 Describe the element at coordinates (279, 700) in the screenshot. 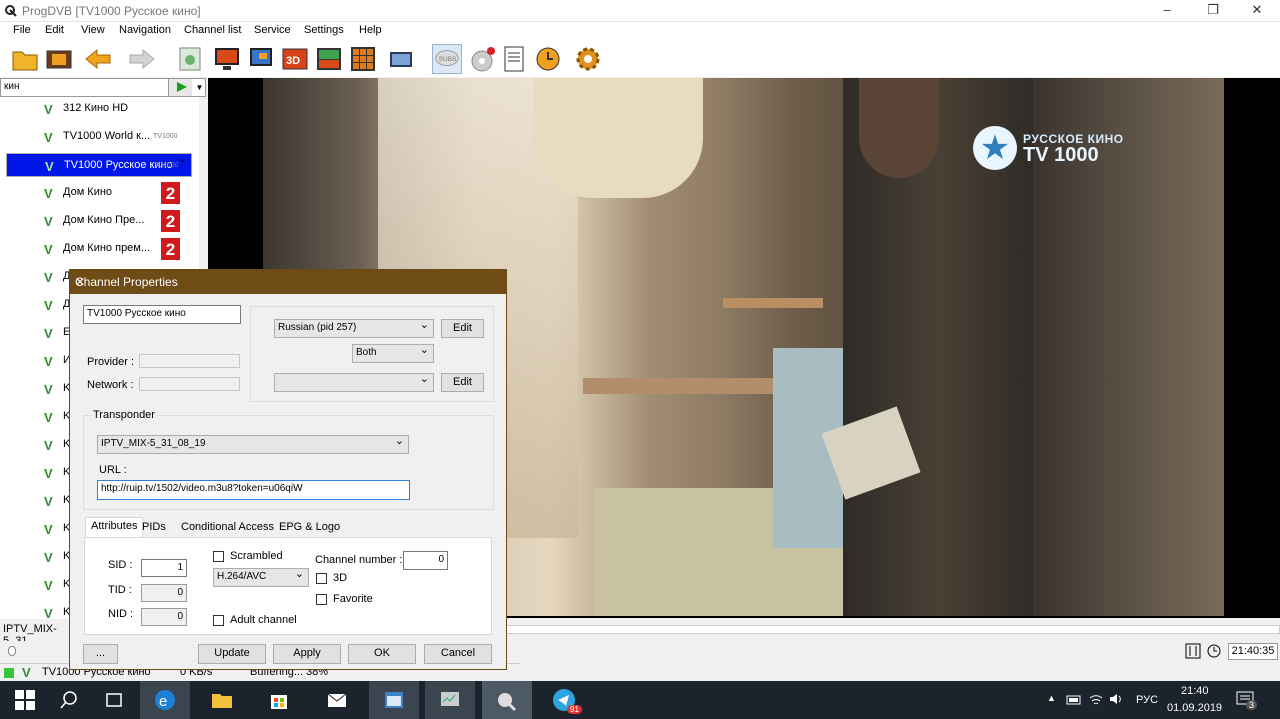

I see `store-app` at that location.